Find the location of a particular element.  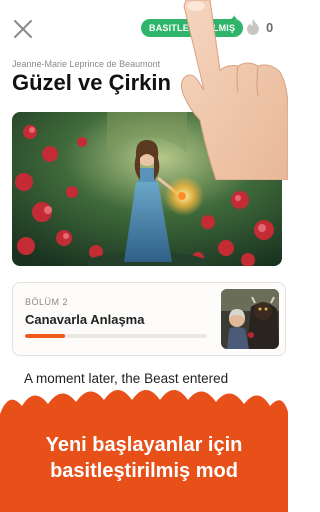

chapter-thumbnail is located at coordinates (250, 319).